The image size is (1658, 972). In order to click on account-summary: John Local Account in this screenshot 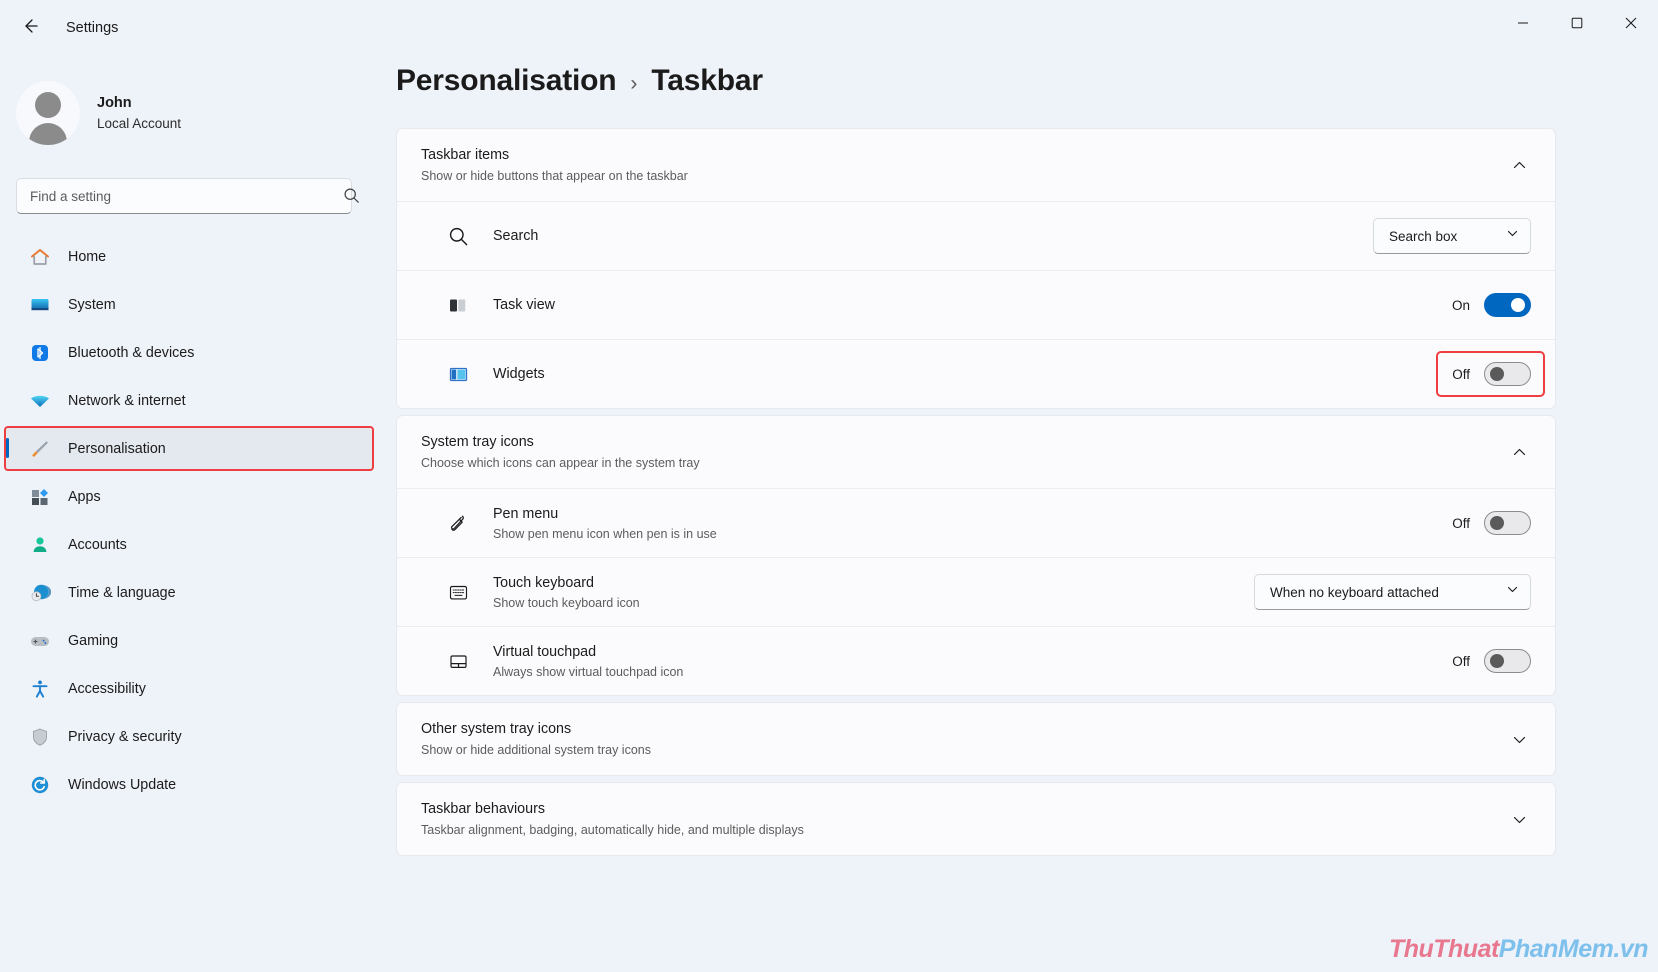, I will do `click(194, 106)`.